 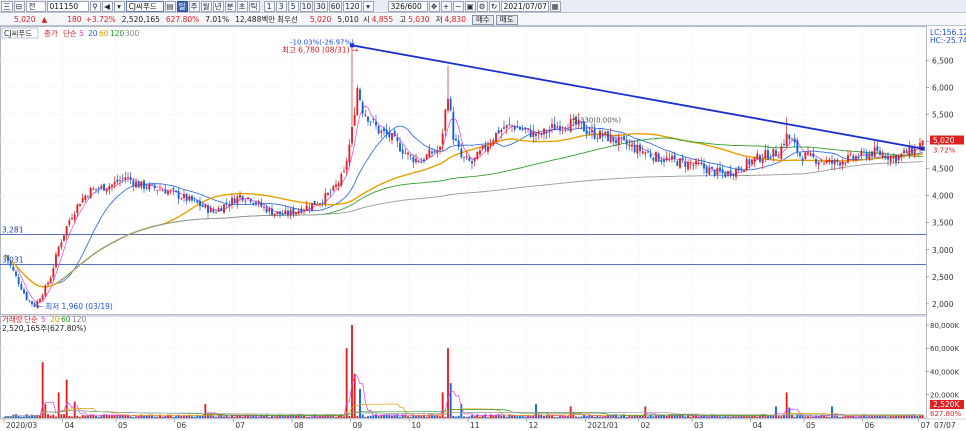 I want to click on list-icon: ▤, so click(x=170, y=6).